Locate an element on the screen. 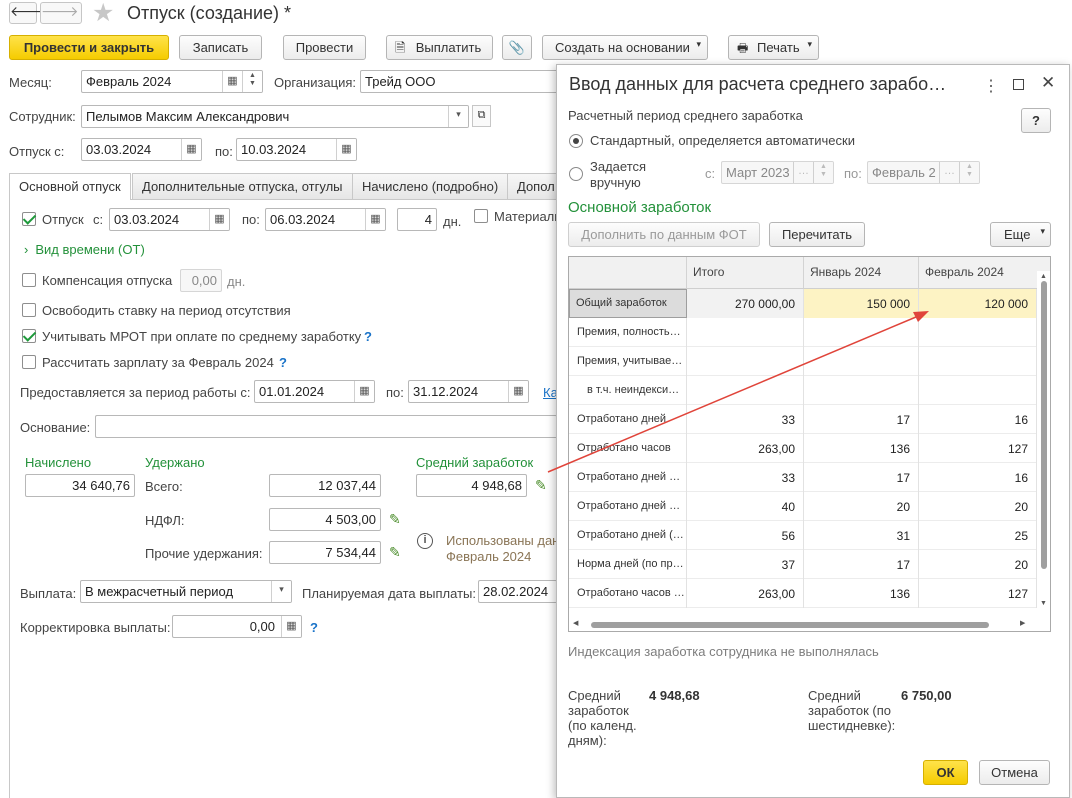  manual-to-field: Февраль 2… ▲ ▼ is located at coordinates (923, 172).